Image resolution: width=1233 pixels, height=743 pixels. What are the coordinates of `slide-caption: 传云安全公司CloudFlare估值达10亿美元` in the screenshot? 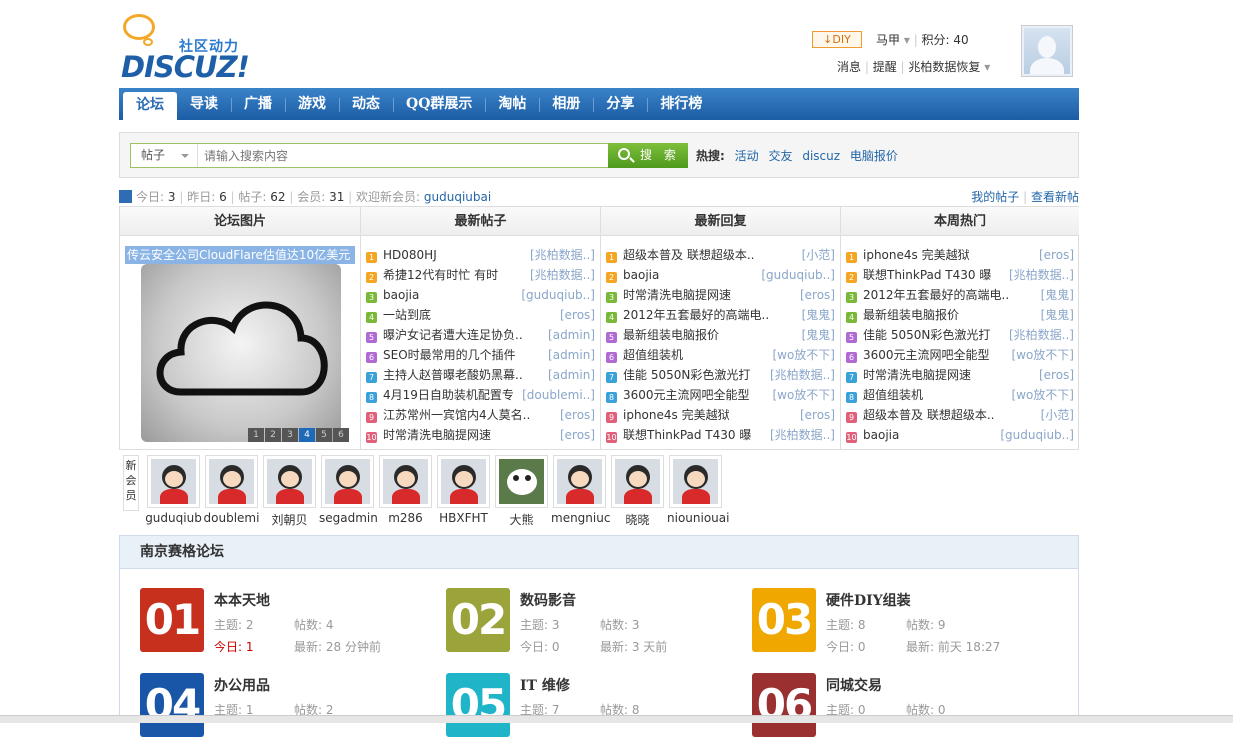 It's located at (240, 255).